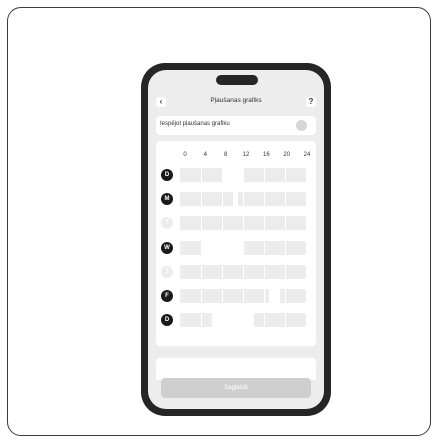  Describe the element at coordinates (236, 369) in the screenshot. I see `bottom-panel` at that location.